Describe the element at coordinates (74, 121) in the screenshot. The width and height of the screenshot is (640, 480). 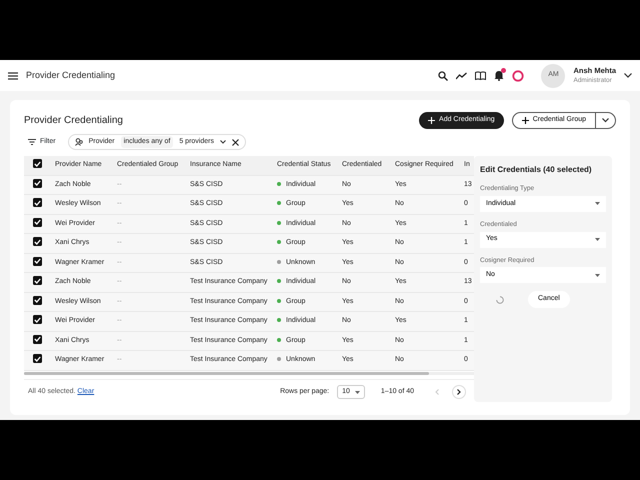
I see `page-title: Provider Credentialing` at that location.